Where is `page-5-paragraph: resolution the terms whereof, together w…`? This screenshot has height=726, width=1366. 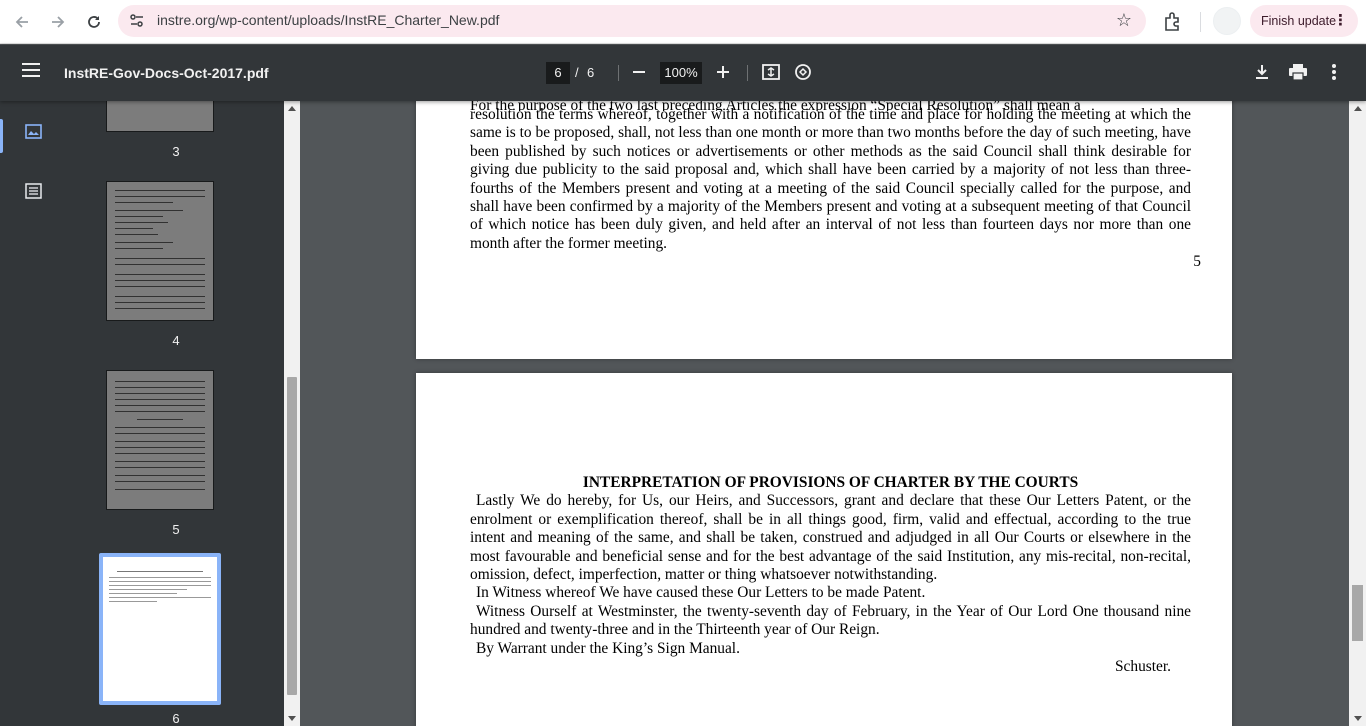
page-5-paragraph: resolution the terms whereof, together w… is located at coordinates (830, 179).